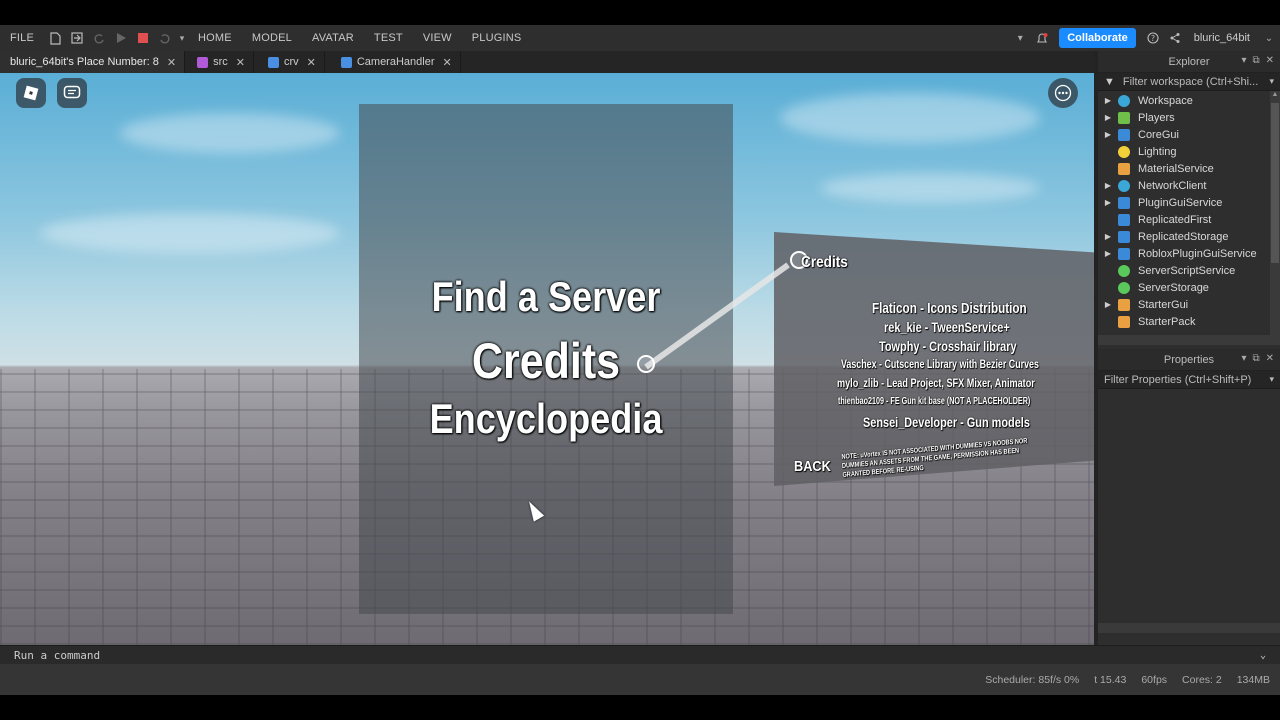  I want to click on tab-camera-handler: CameraHandler ✕, so click(393, 62).